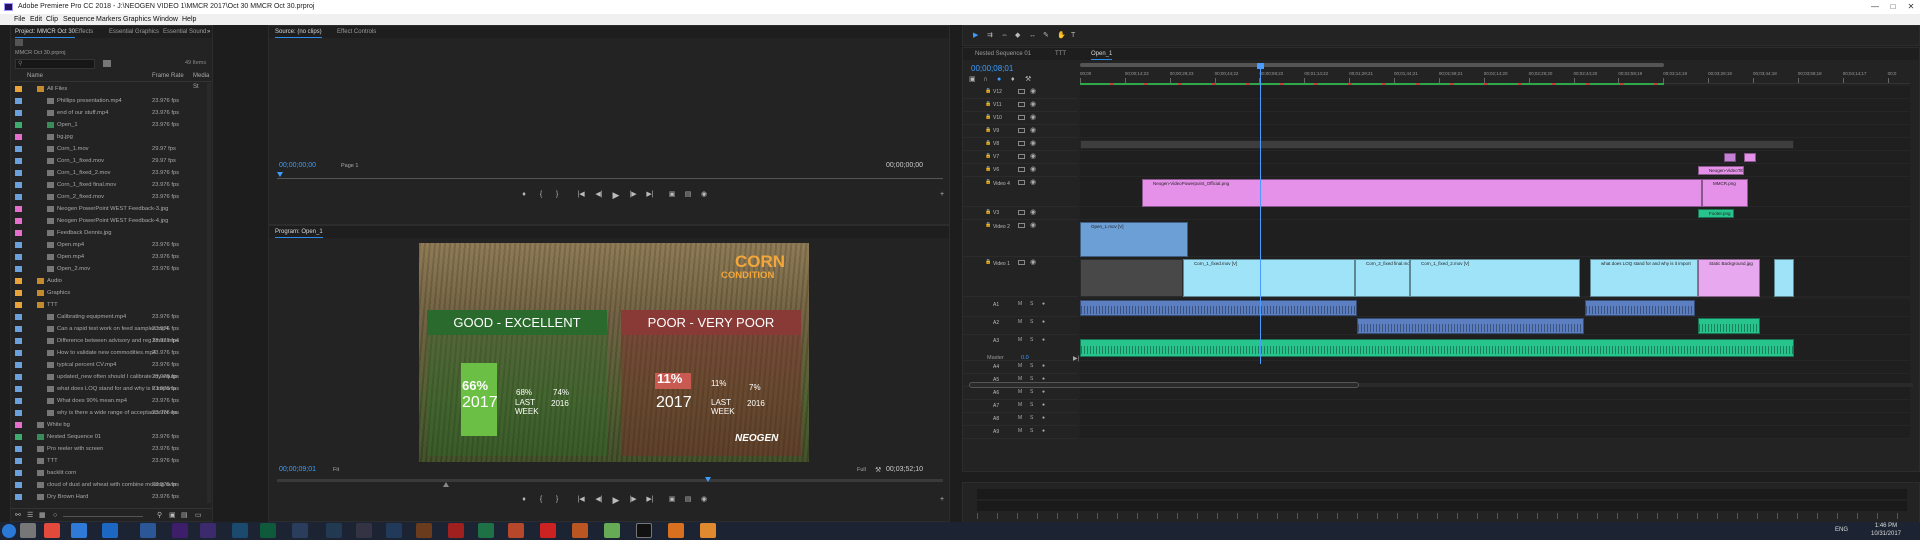  Describe the element at coordinates (184, 32) in the screenshot. I see `tab-essential-sound: Essential Sound` at that location.